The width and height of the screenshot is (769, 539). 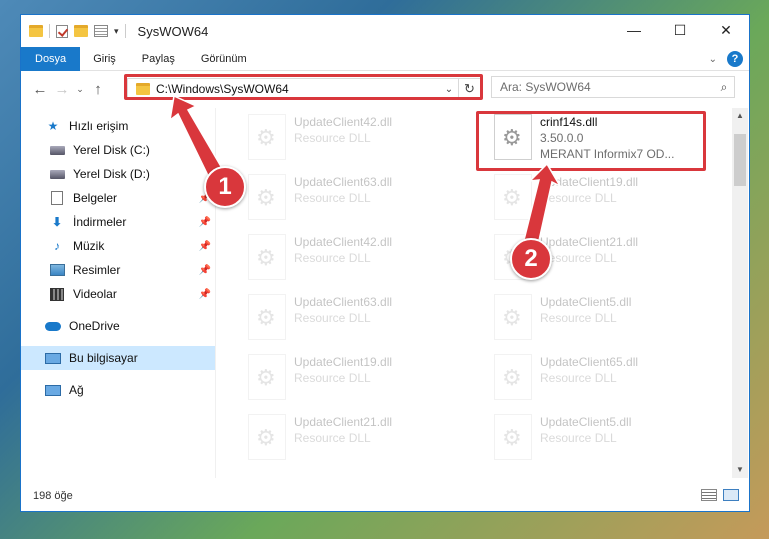 What do you see at coordinates (740, 293) in the screenshot?
I see `vertical-scrollbar: ▲ ▼` at bounding box center [740, 293].